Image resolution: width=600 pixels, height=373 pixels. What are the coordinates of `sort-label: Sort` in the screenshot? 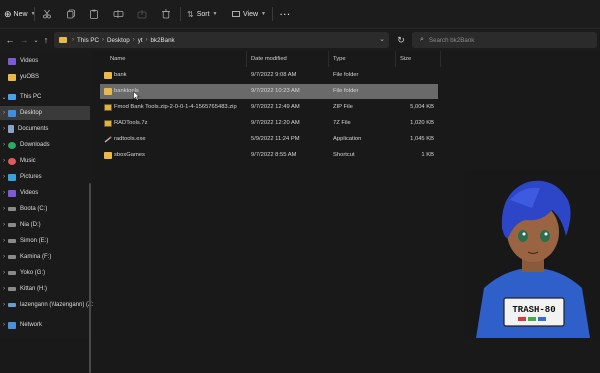 It's located at (203, 14).